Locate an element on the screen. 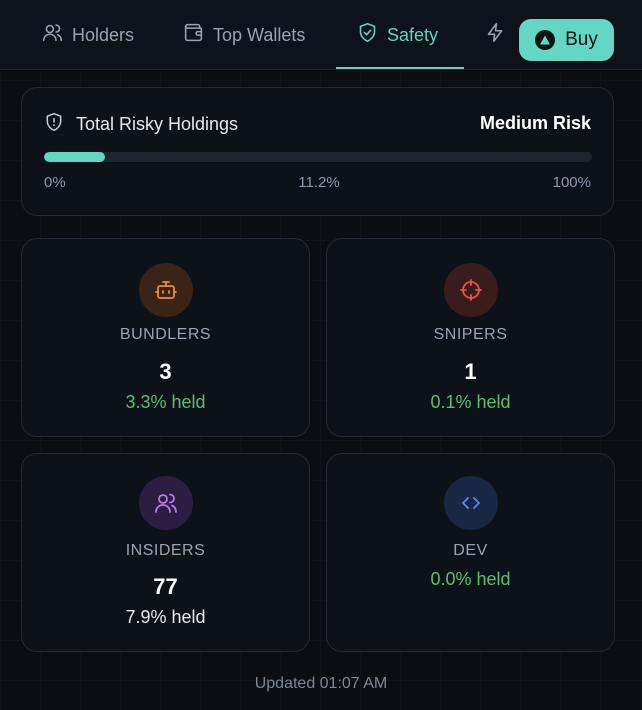 Image resolution: width=642 pixels, height=710 pixels. shield-alert-icon is located at coordinates (54, 124).